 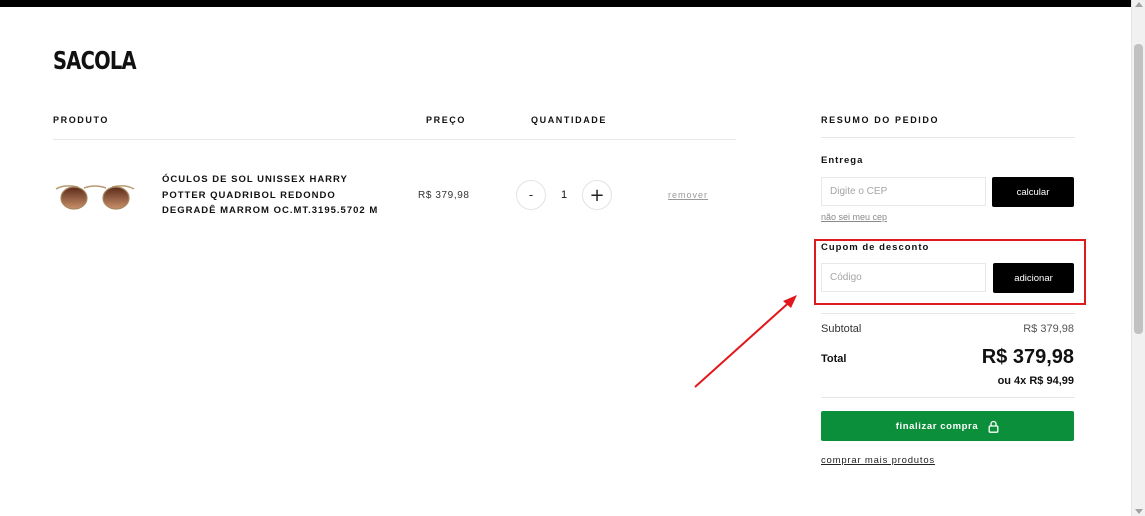 What do you see at coordinates (1138, 189) in the screenshot?
I see `scroll-thumb` at bounding box center [1138, 189].